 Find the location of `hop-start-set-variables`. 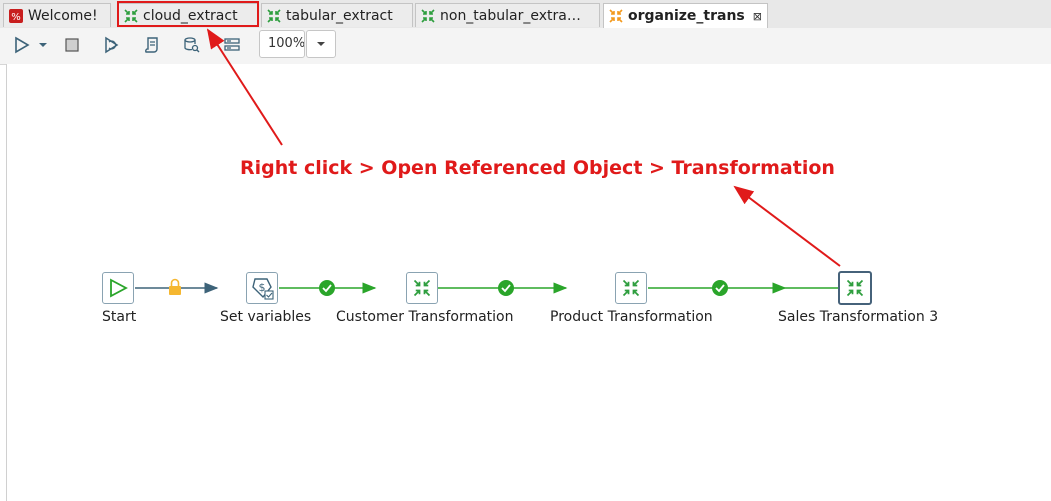

hop-start-set-variables is located at coordinates (177, 287).